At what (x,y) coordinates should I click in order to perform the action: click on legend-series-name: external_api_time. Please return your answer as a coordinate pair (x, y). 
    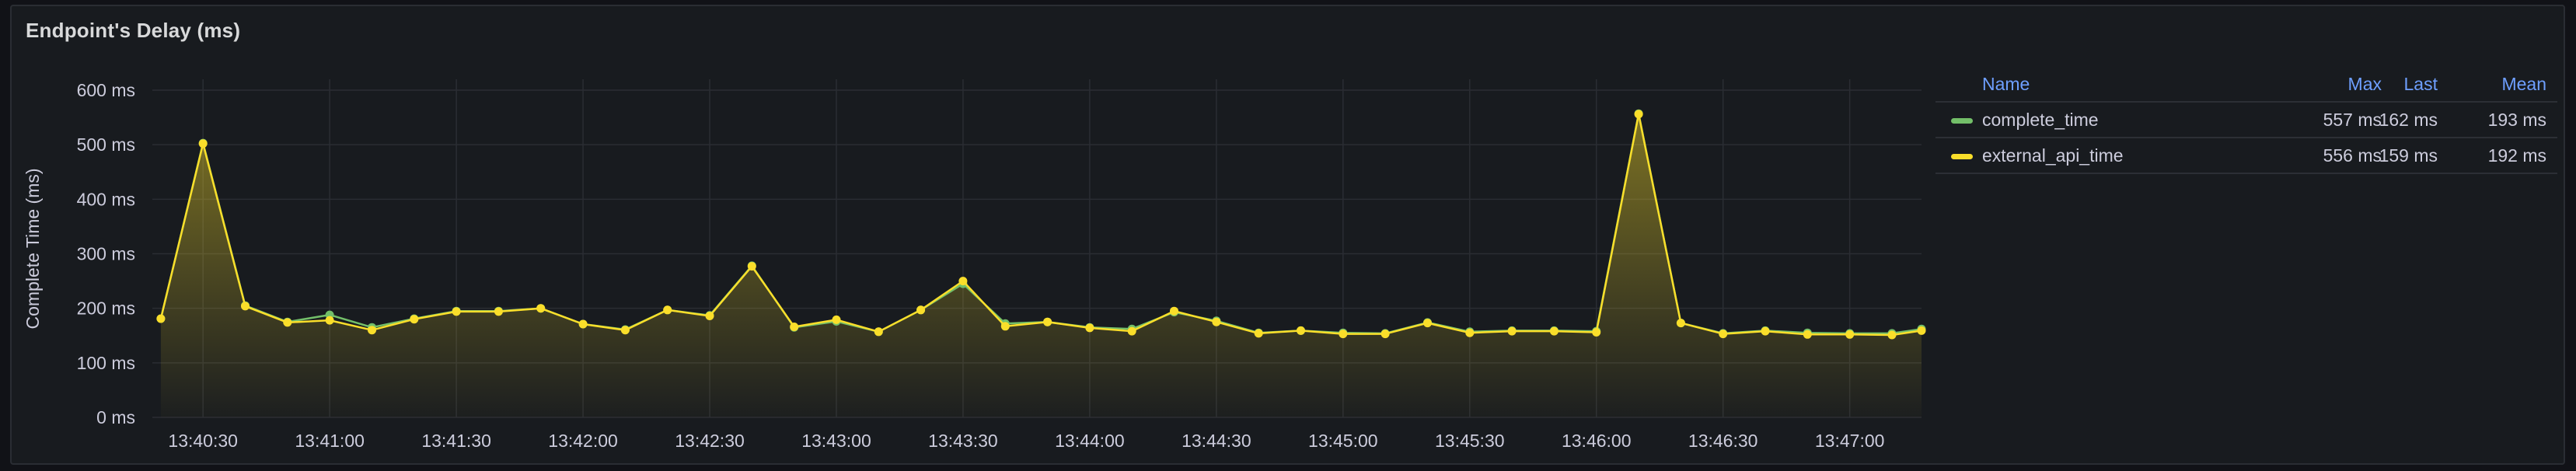
    Looking at the image, I should click on (2053, 155).